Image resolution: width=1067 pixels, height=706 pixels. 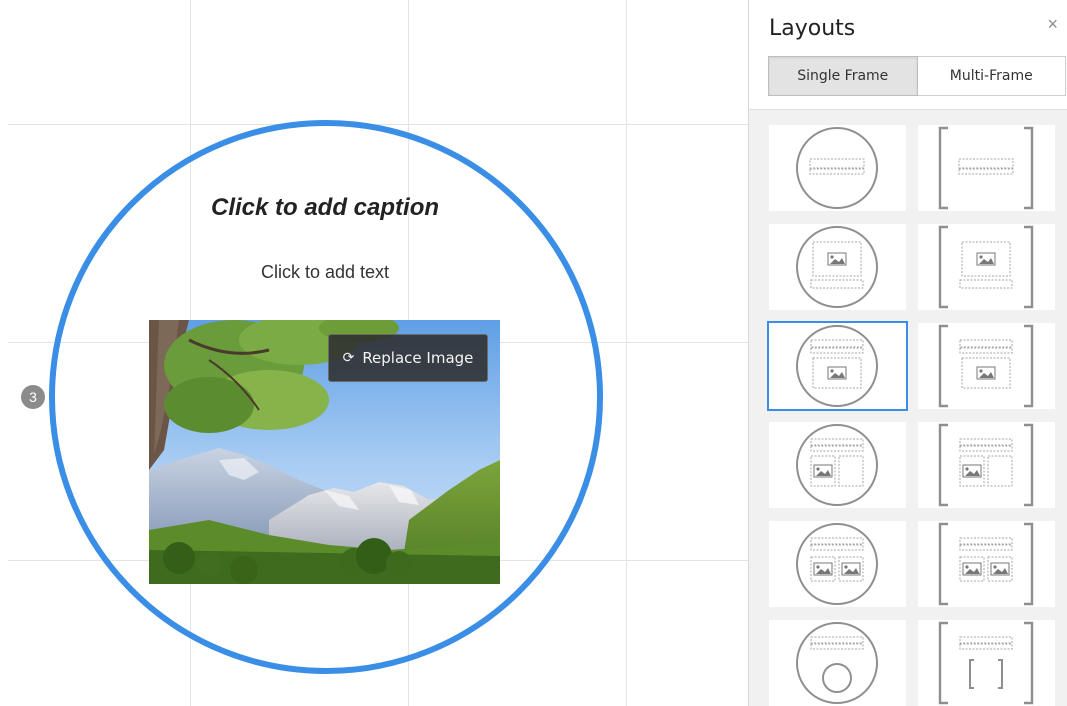 I want to click on layout-tabs: Single Frame Multi-Frame, so click(x=917, y=76).